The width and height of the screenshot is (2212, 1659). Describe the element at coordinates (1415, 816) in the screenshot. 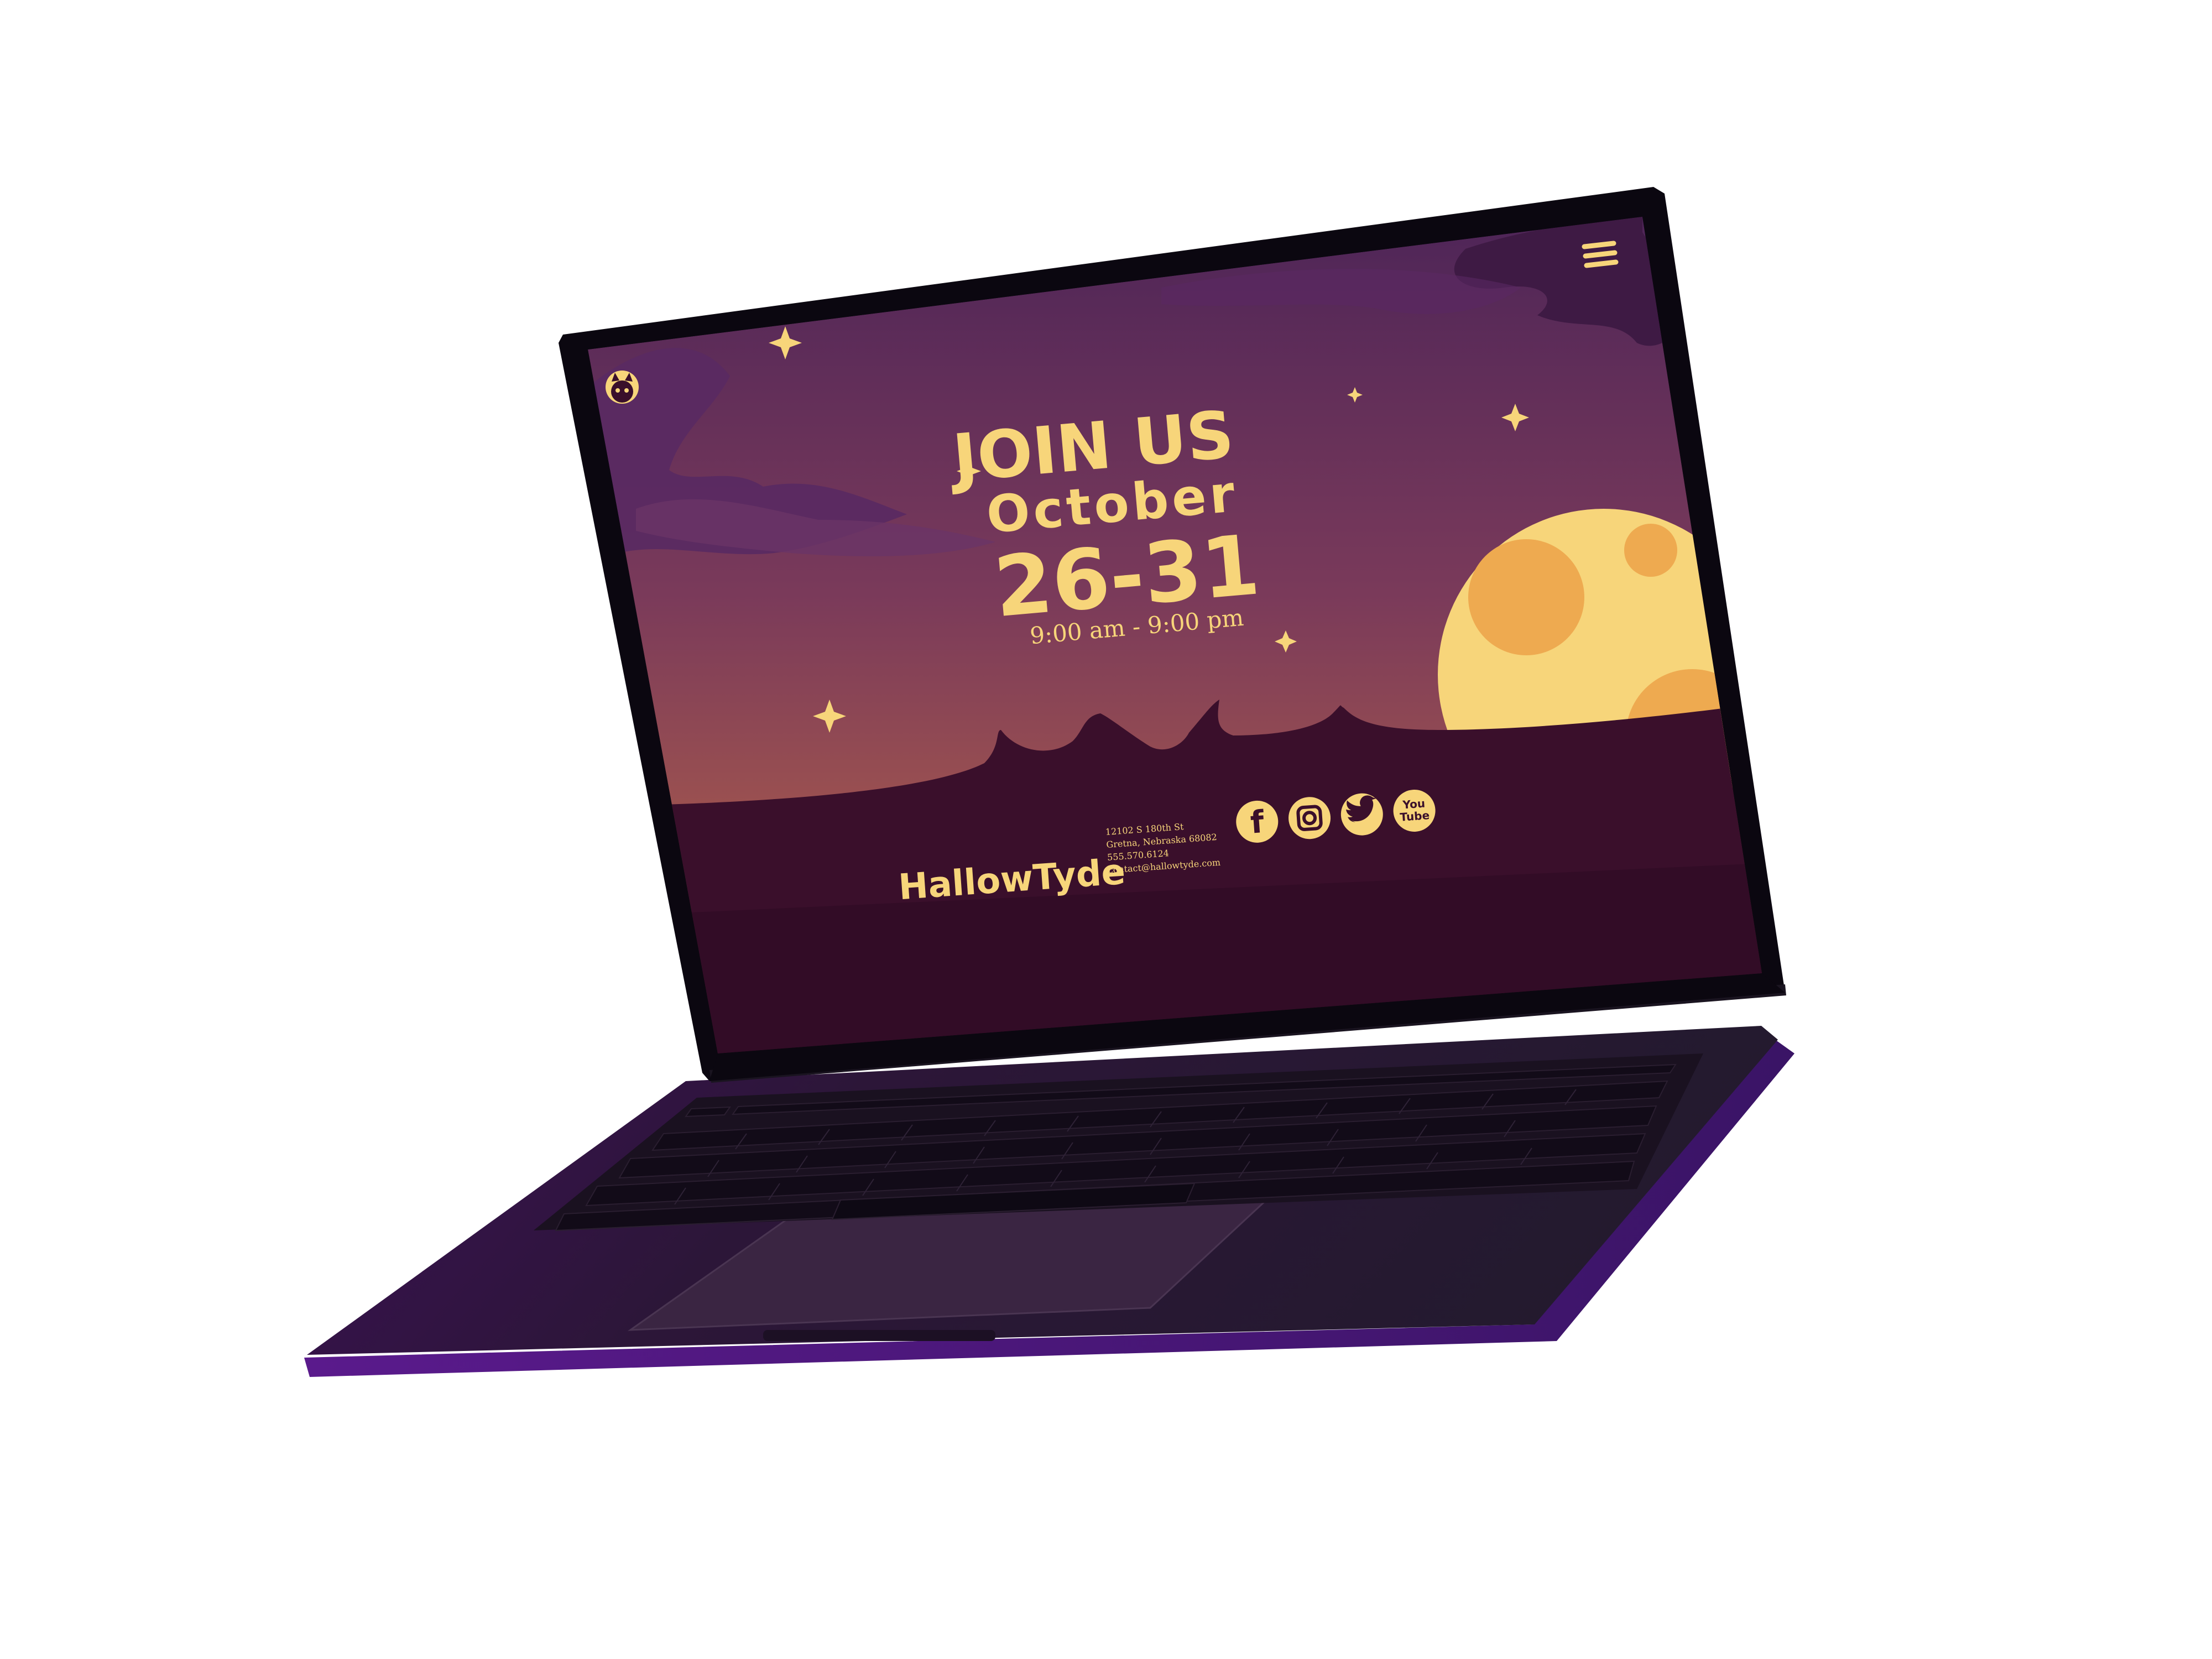

I see `svg-text: Tube` at that location.